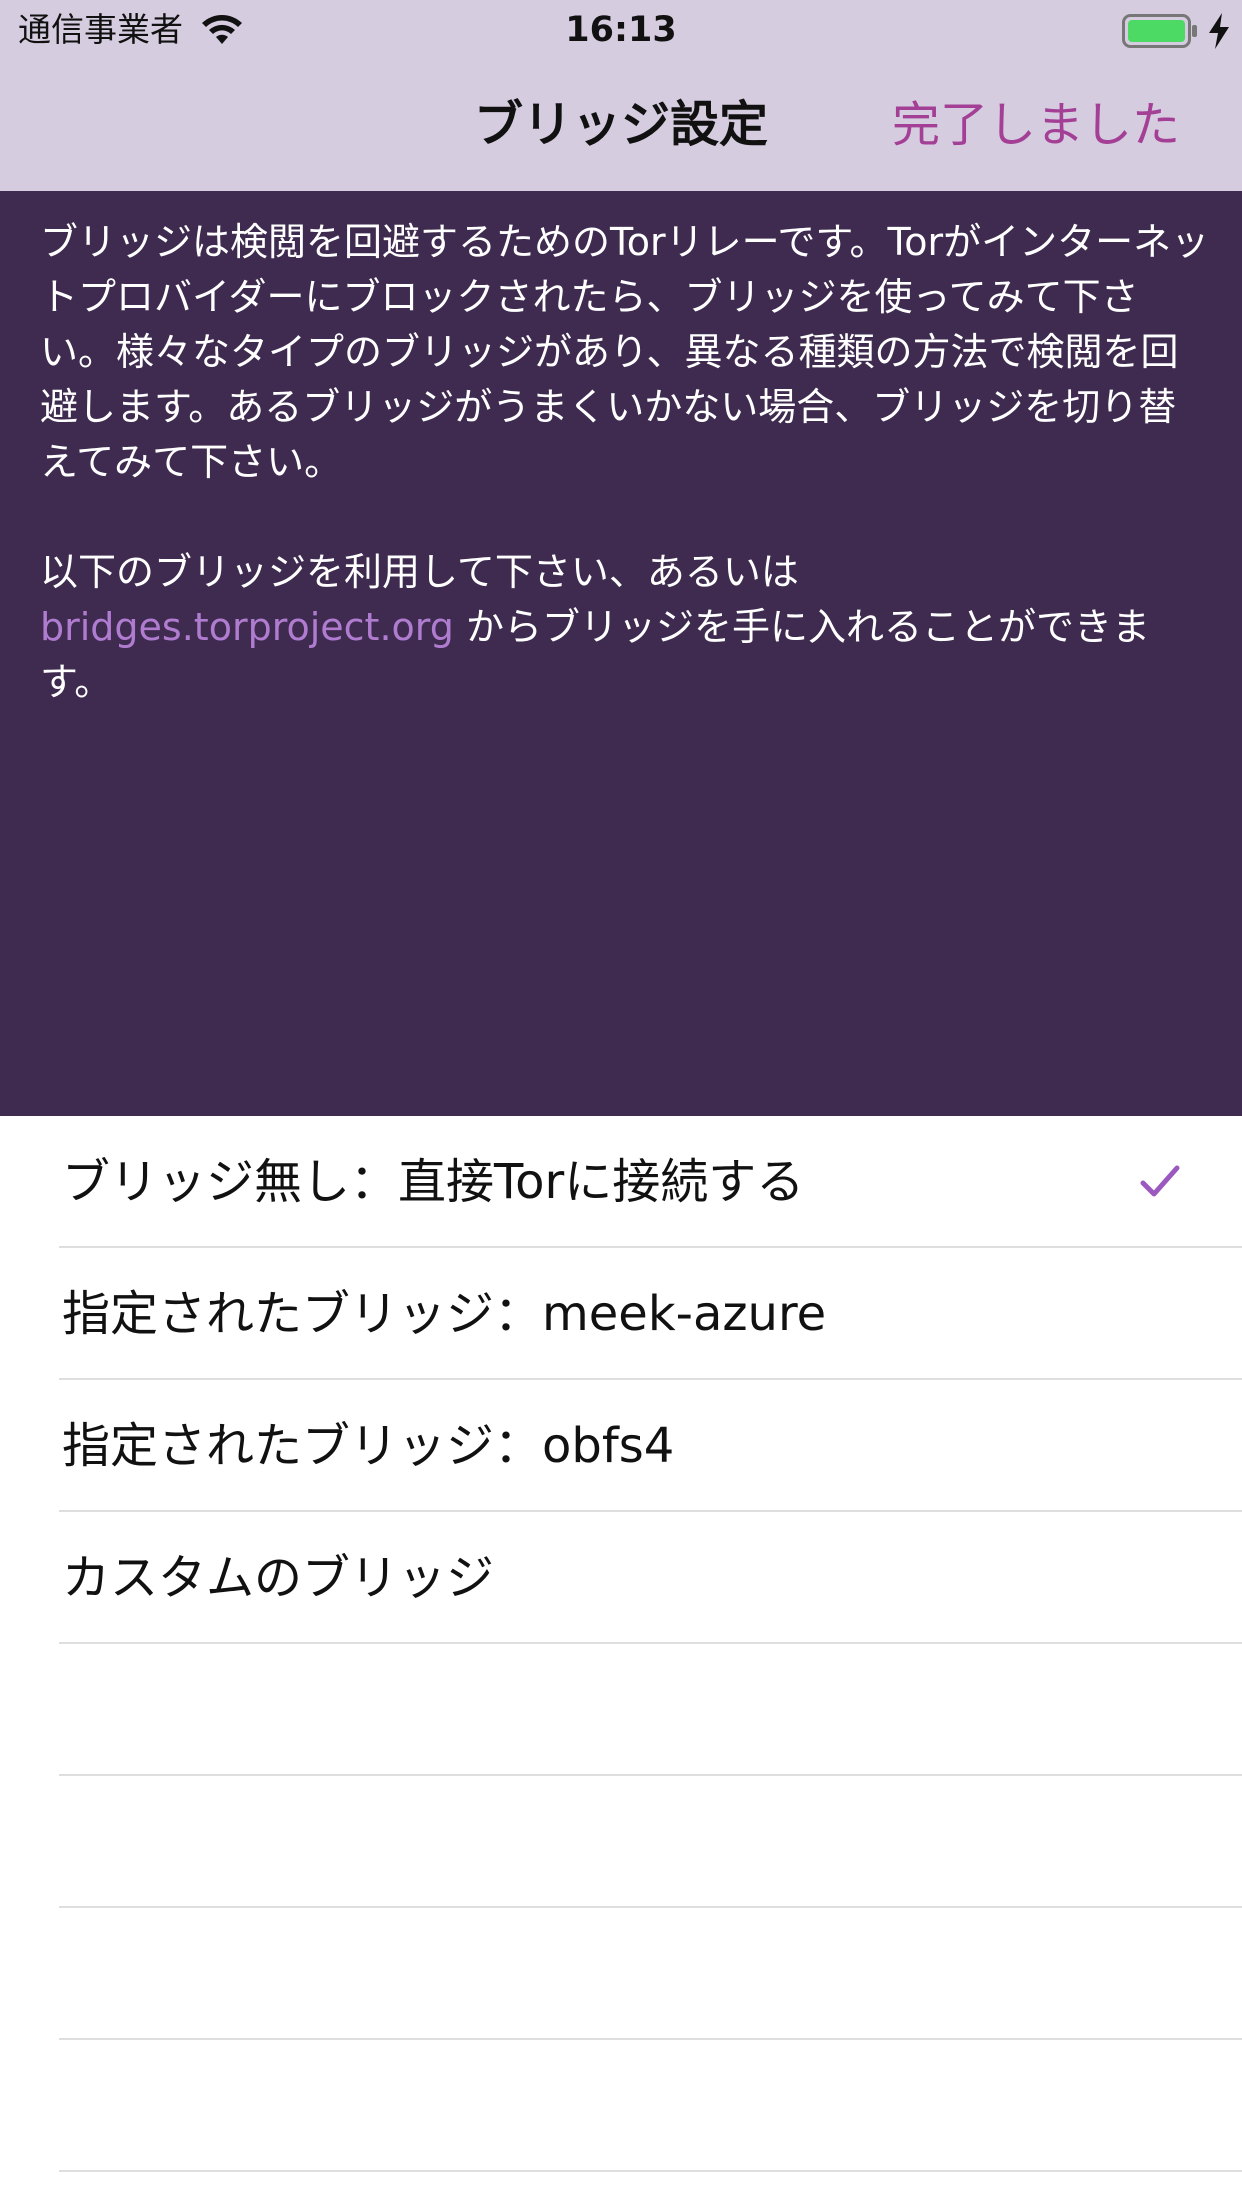 This screenshot has height=2208, width=1242. I want to click on status-bar: 通信事業者 16:13, so click(621, 31).